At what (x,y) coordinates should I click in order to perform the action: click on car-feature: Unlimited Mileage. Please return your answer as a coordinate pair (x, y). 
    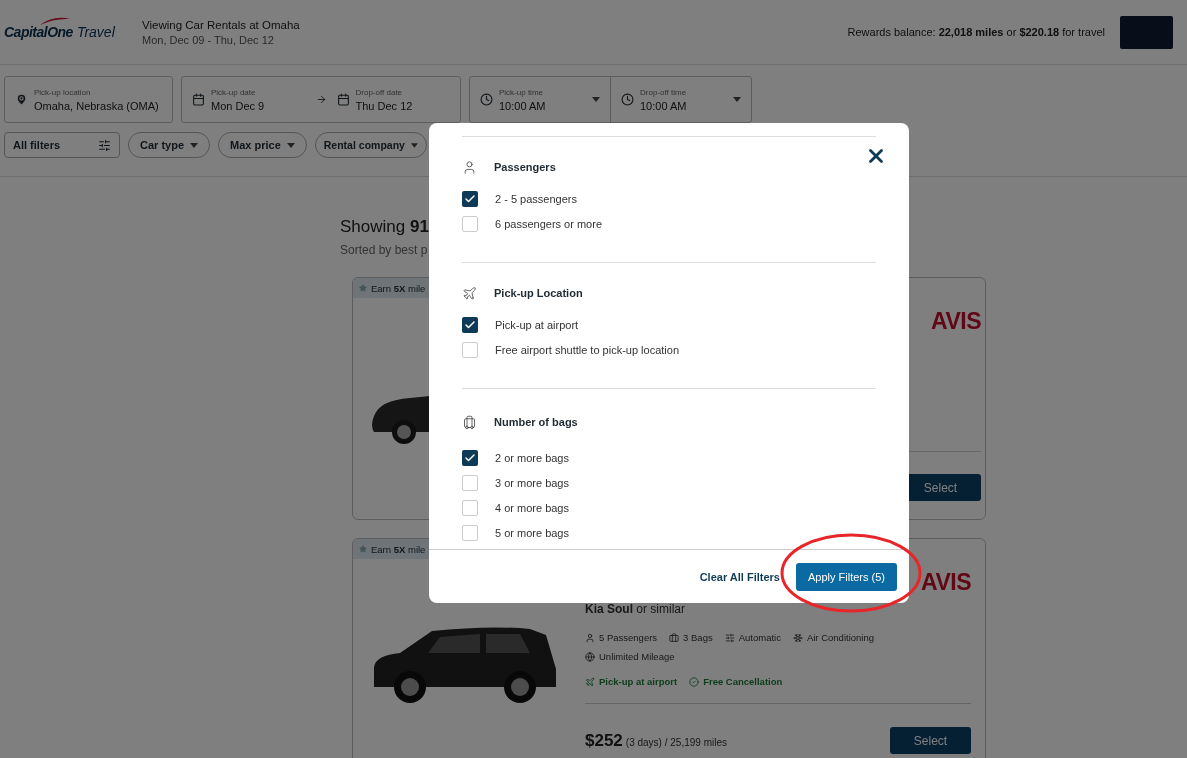
    Looking at the image, I should click on (630, 656).